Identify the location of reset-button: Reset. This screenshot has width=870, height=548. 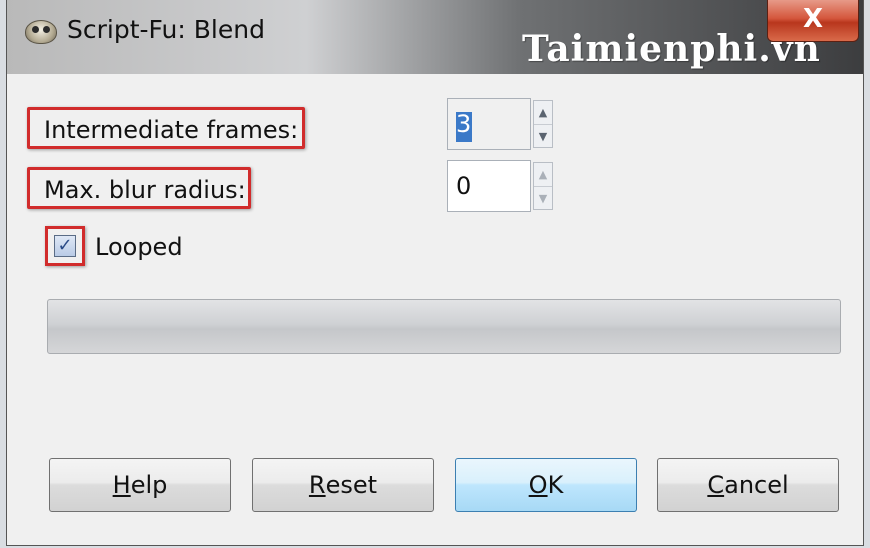
(343, 485).